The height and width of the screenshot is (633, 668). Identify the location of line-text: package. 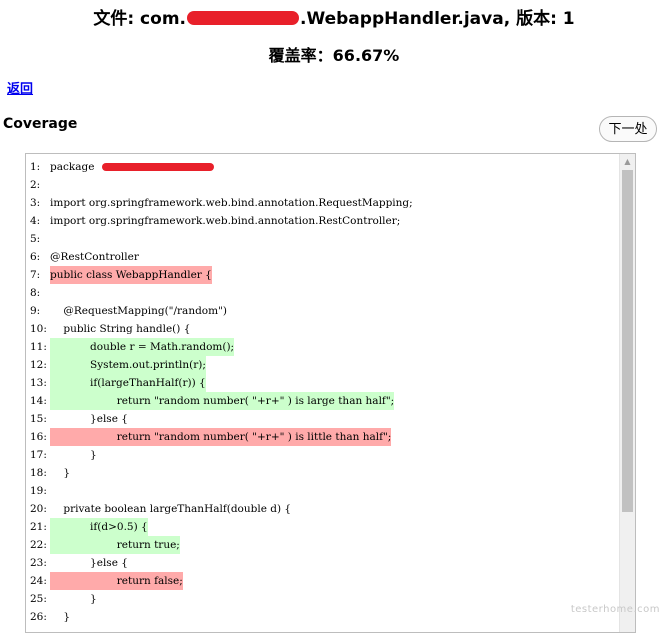
(74, 167).